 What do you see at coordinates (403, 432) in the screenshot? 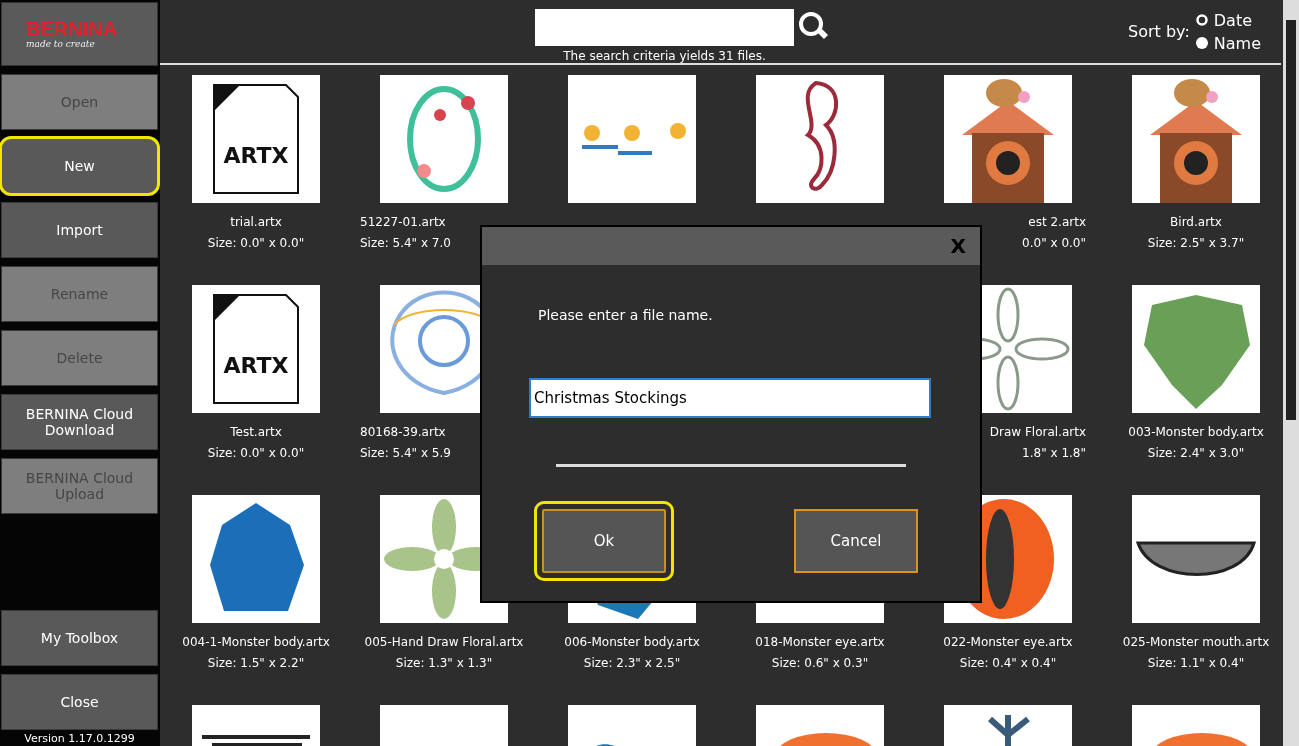
I see `file-name: 80168-39.artx` at bounding box center [403, 432].